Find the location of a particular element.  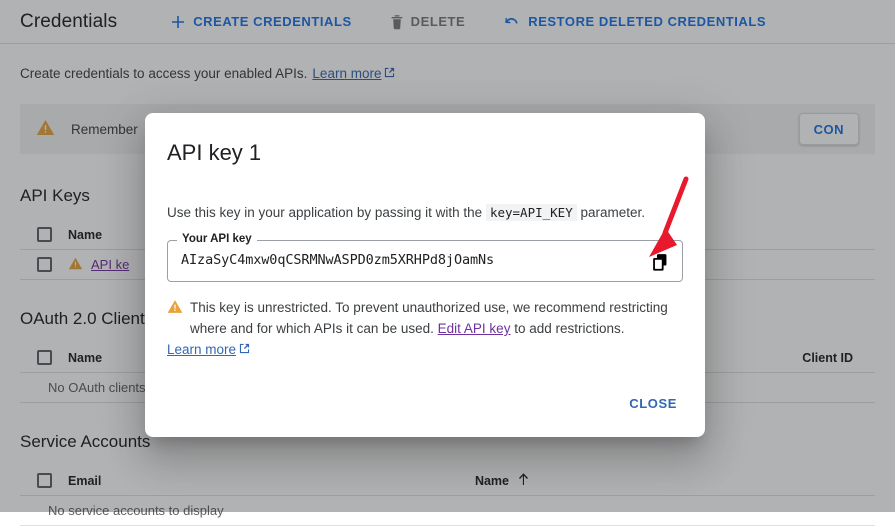

external-link-icon is located at coordinates (244, 349).